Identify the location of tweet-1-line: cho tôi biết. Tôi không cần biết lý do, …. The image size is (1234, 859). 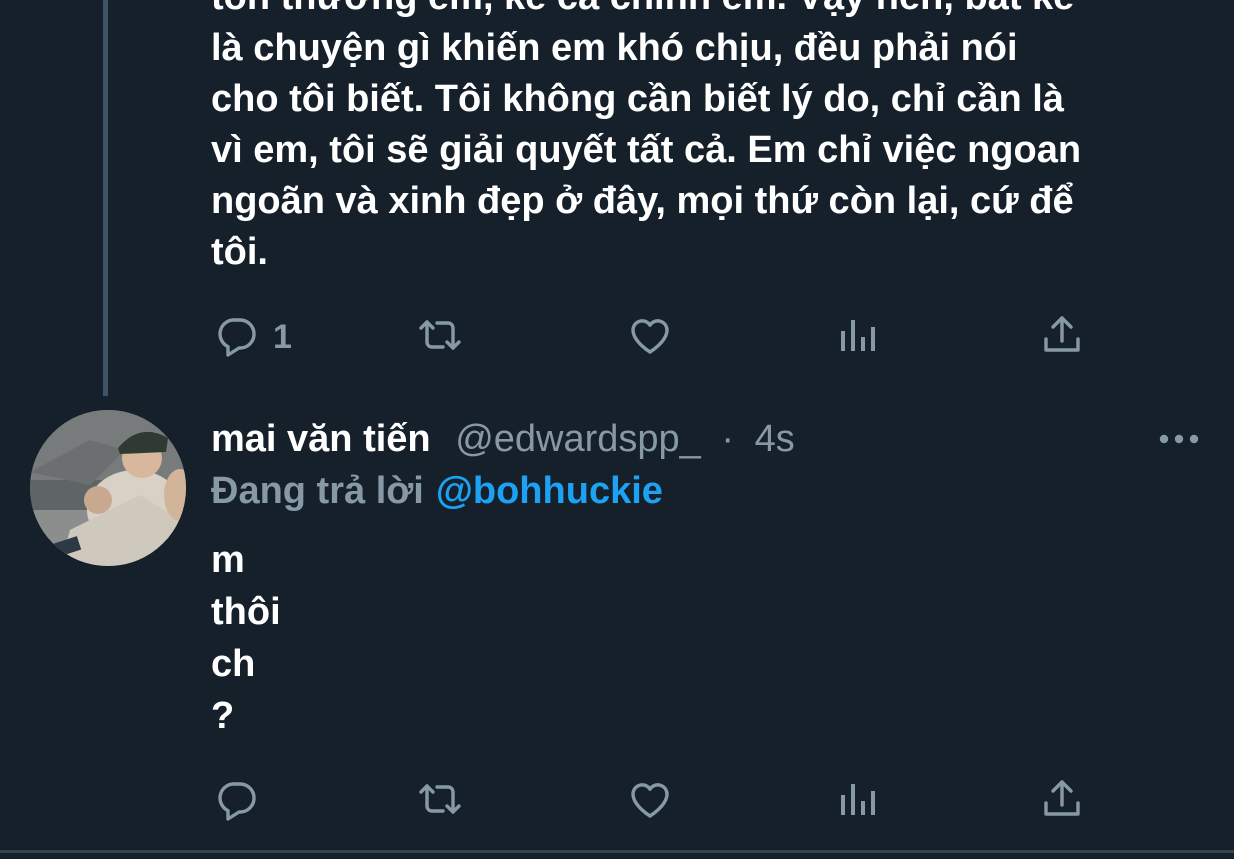
(637, 99).